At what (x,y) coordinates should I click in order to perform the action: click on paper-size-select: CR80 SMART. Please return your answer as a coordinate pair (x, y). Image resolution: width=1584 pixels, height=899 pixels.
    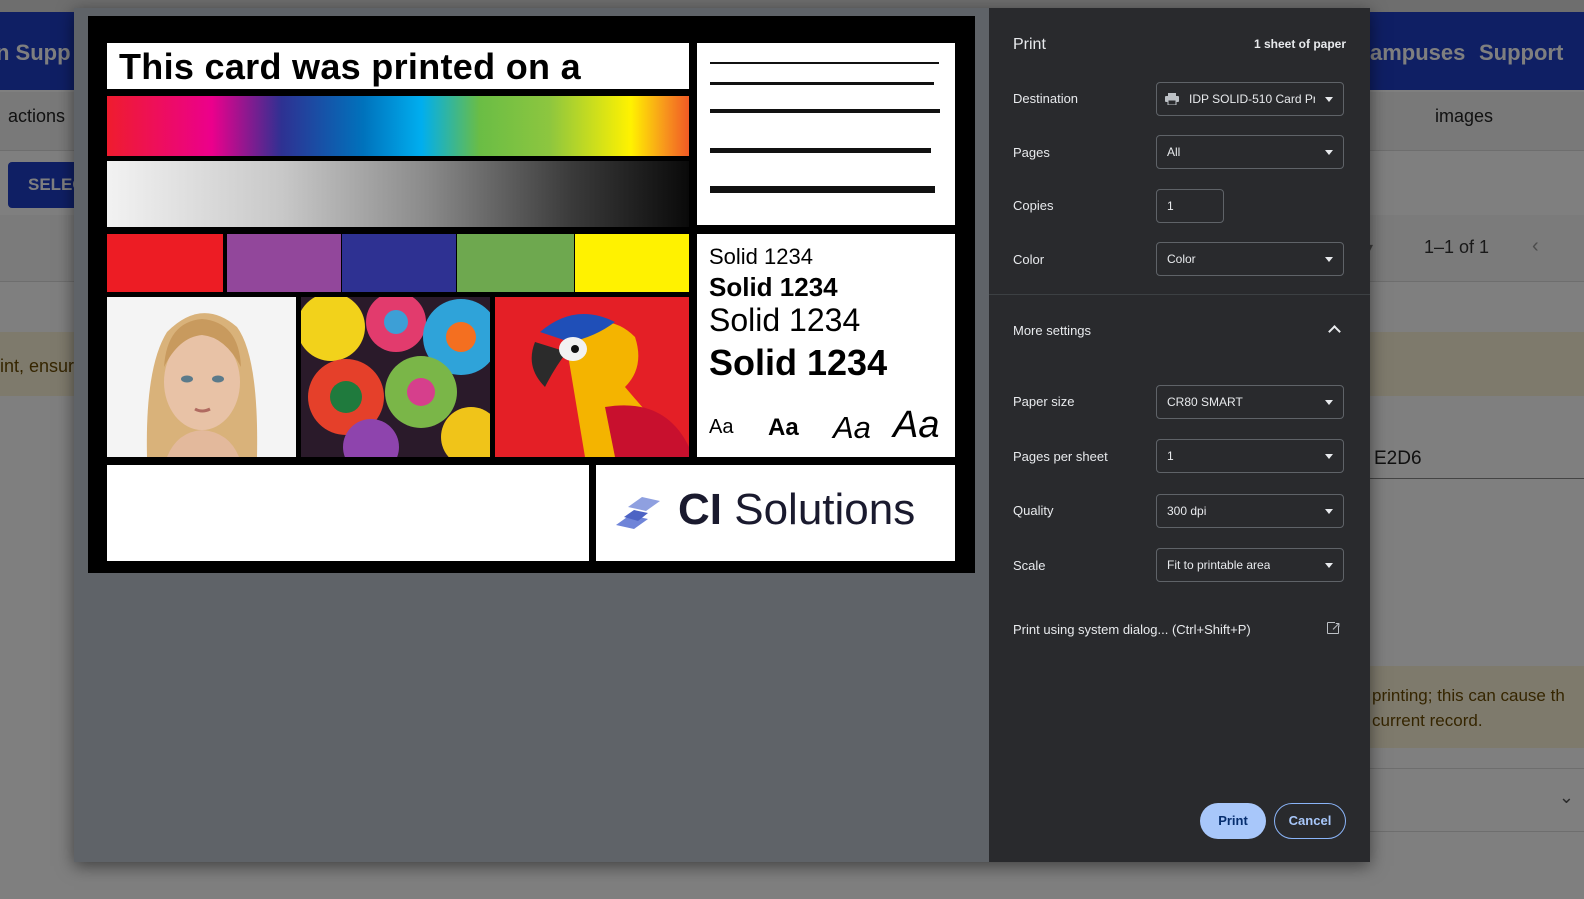
    Looking at the image, I should click on (1250, 402).